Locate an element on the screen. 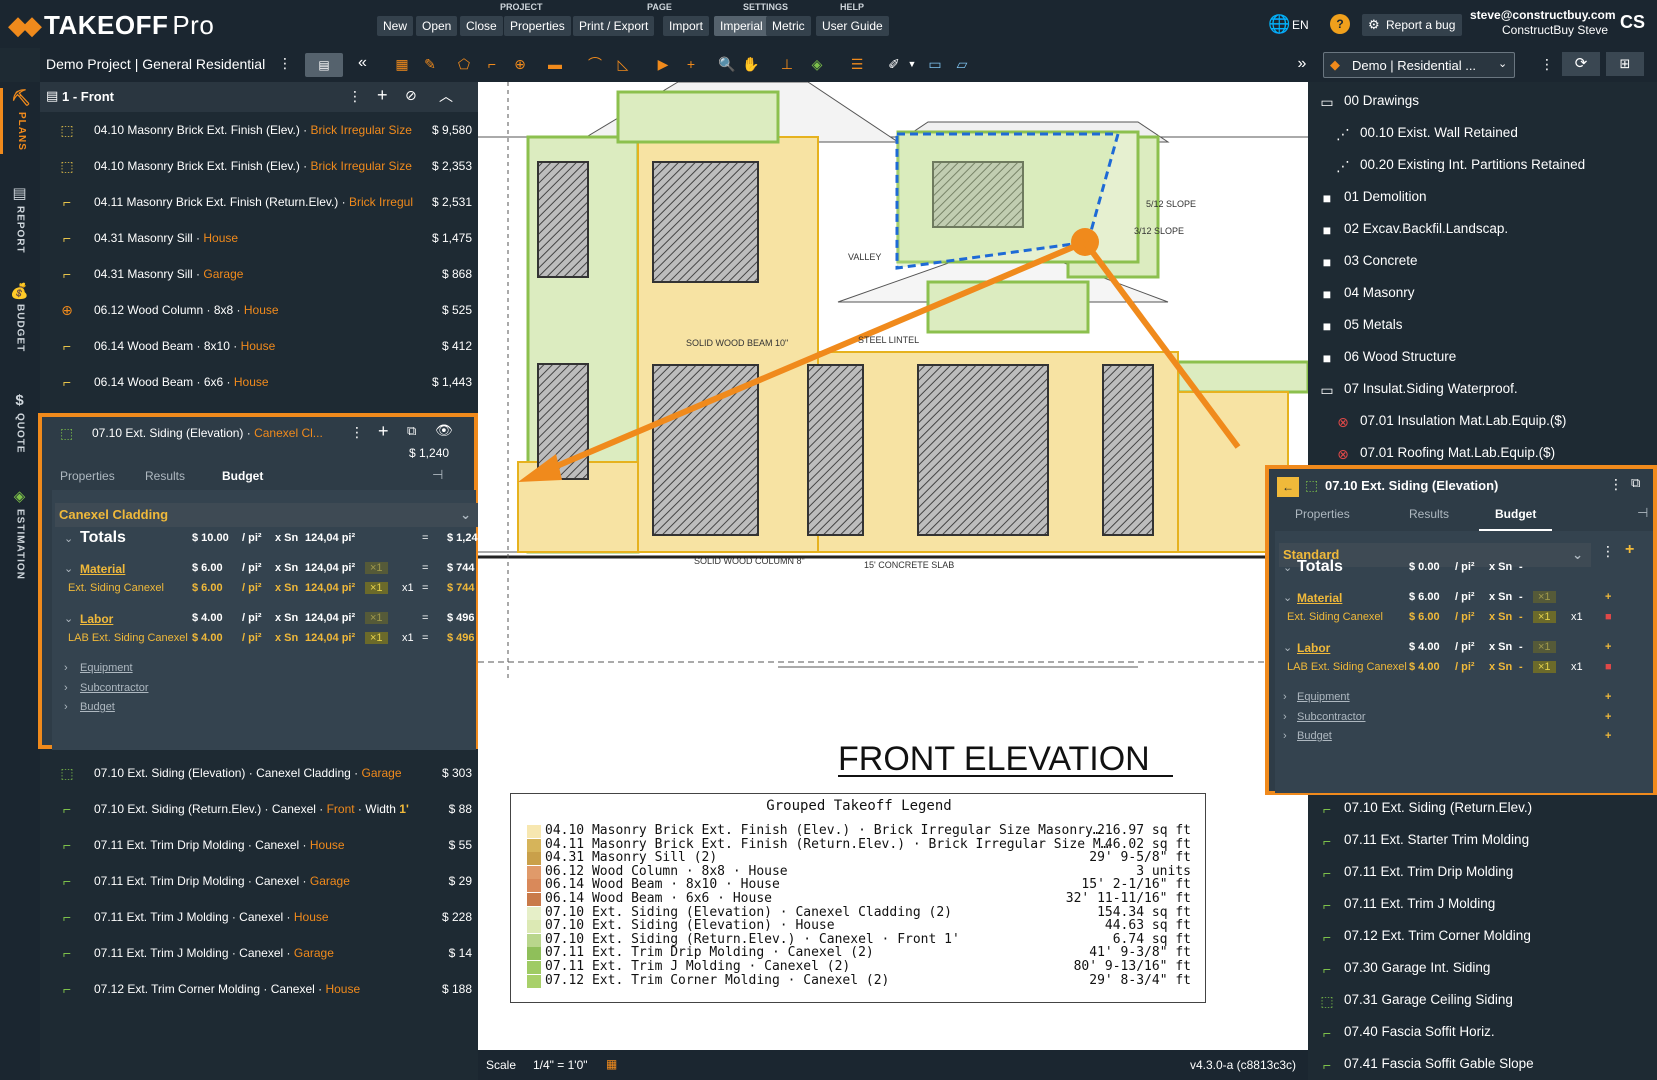 The width and height of the screenshot is (1657, 1080). catalog-item: ⌐ 07.10 Ext. Siding (Return.Elev.) is located at coordinates (1482, 809).